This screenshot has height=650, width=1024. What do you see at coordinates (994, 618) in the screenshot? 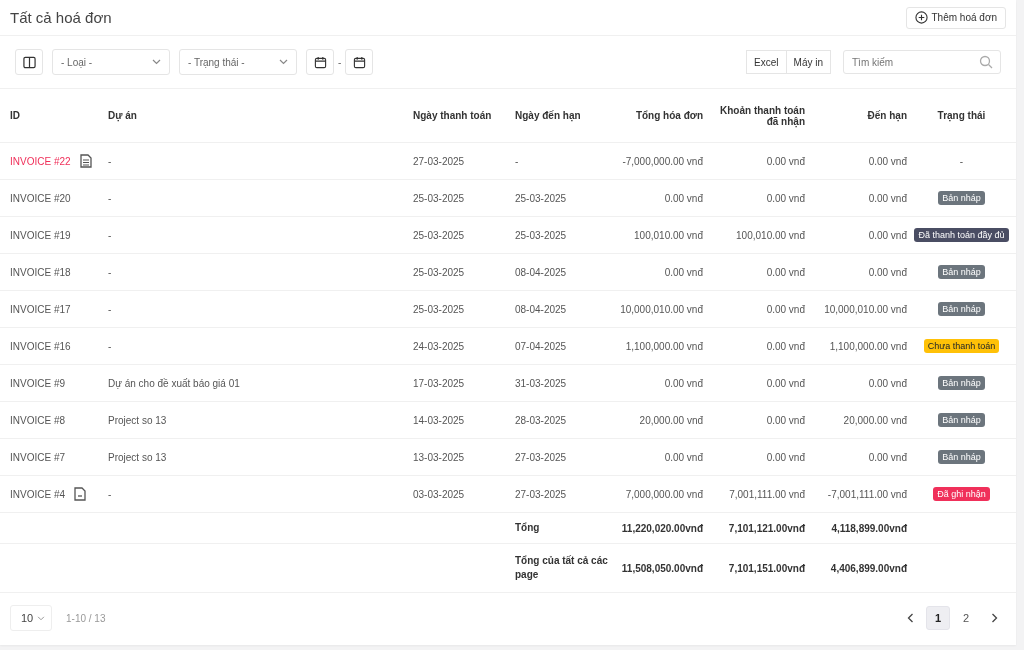
I see `chevron-right-icon` at bounding box center [994, 618].